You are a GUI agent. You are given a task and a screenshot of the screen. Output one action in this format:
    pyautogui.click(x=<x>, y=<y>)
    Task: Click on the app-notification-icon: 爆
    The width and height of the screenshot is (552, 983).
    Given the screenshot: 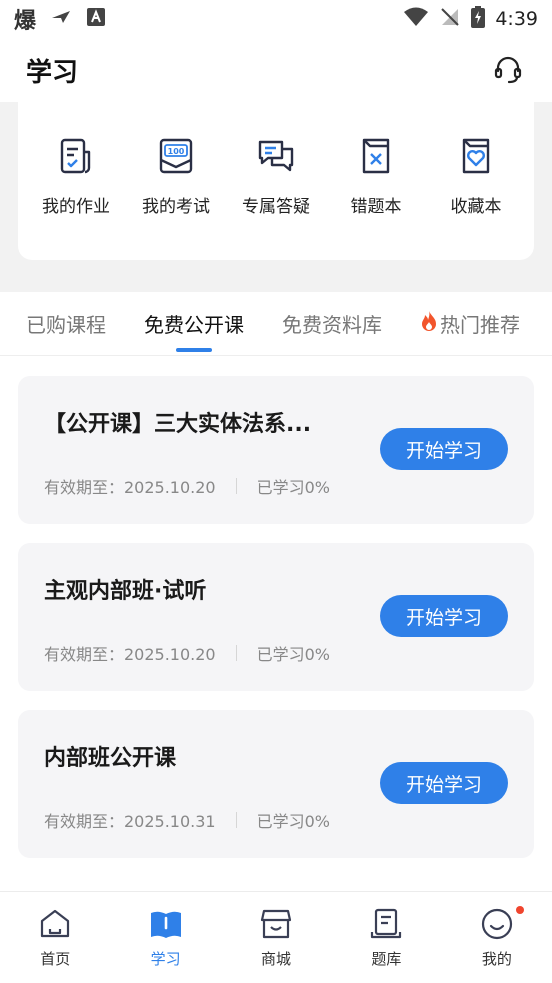 What is the action you would take?
    pyautogui.click(x=25, y=21)
    